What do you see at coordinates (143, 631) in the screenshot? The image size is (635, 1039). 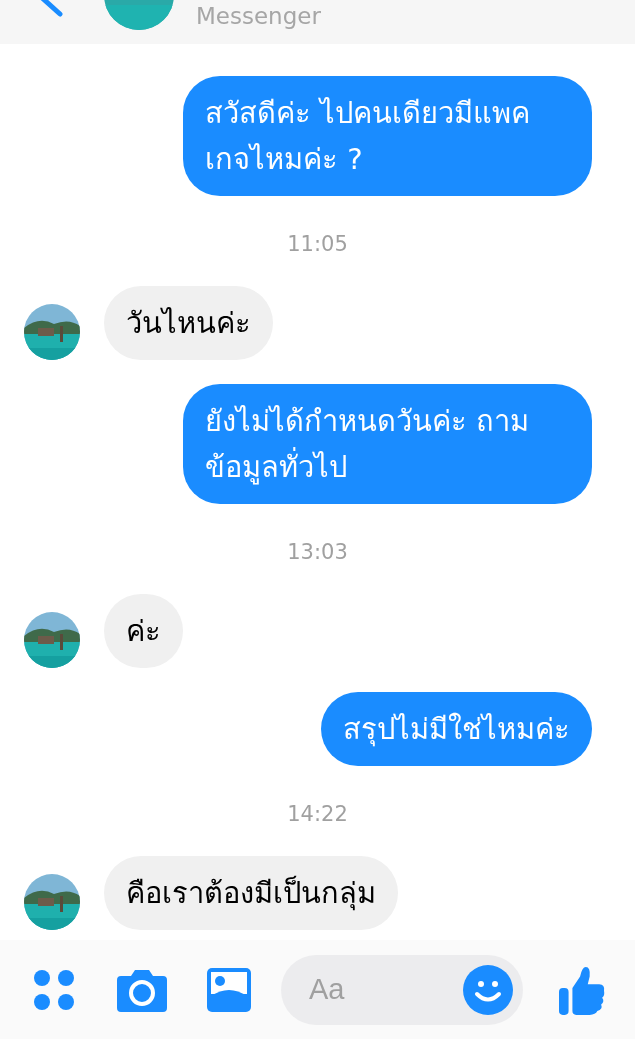 I see `received-message: ค่ะ` at bounding box center [143, 631].